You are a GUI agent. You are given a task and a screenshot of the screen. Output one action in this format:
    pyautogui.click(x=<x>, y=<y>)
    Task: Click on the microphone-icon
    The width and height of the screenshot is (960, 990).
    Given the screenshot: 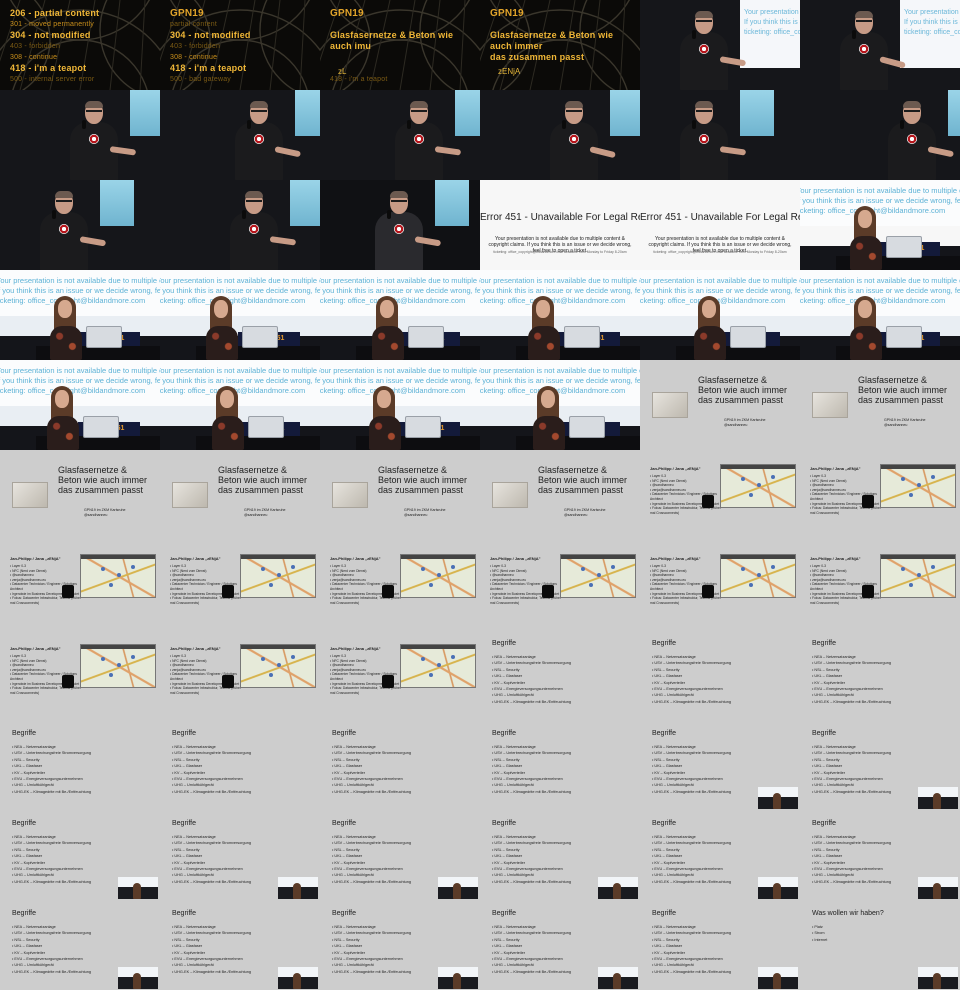 What is the action you would take?
    pyautogui.click(x=244, y=214)
    